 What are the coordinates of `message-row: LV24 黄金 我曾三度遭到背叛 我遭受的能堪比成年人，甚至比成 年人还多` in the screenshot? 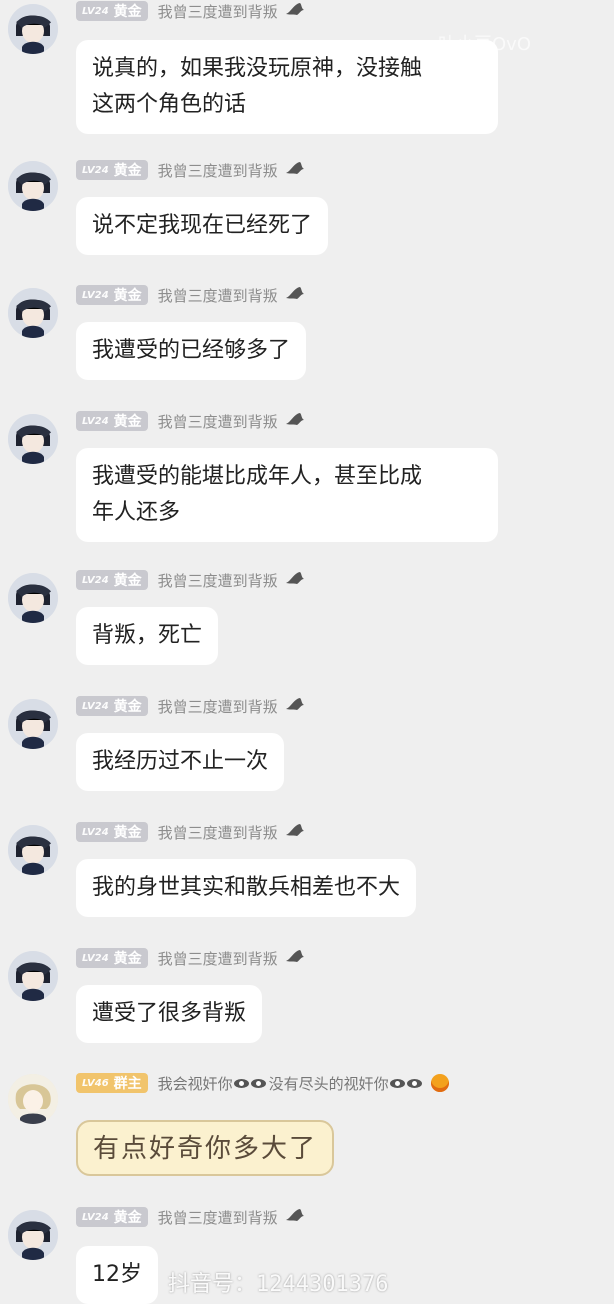 It's located at (307, 478).